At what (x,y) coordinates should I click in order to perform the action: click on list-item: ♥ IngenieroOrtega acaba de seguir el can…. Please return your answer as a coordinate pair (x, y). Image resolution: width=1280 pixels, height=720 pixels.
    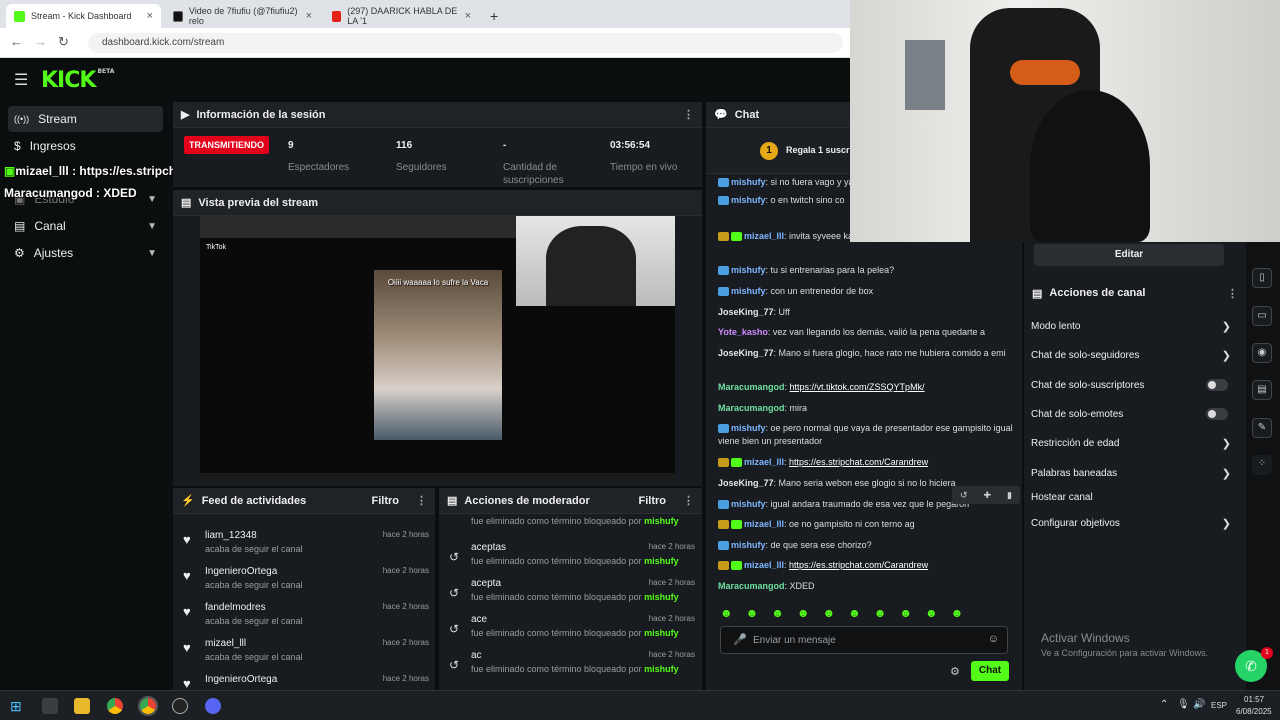
    Looking at the image, I should click on (304, 580).